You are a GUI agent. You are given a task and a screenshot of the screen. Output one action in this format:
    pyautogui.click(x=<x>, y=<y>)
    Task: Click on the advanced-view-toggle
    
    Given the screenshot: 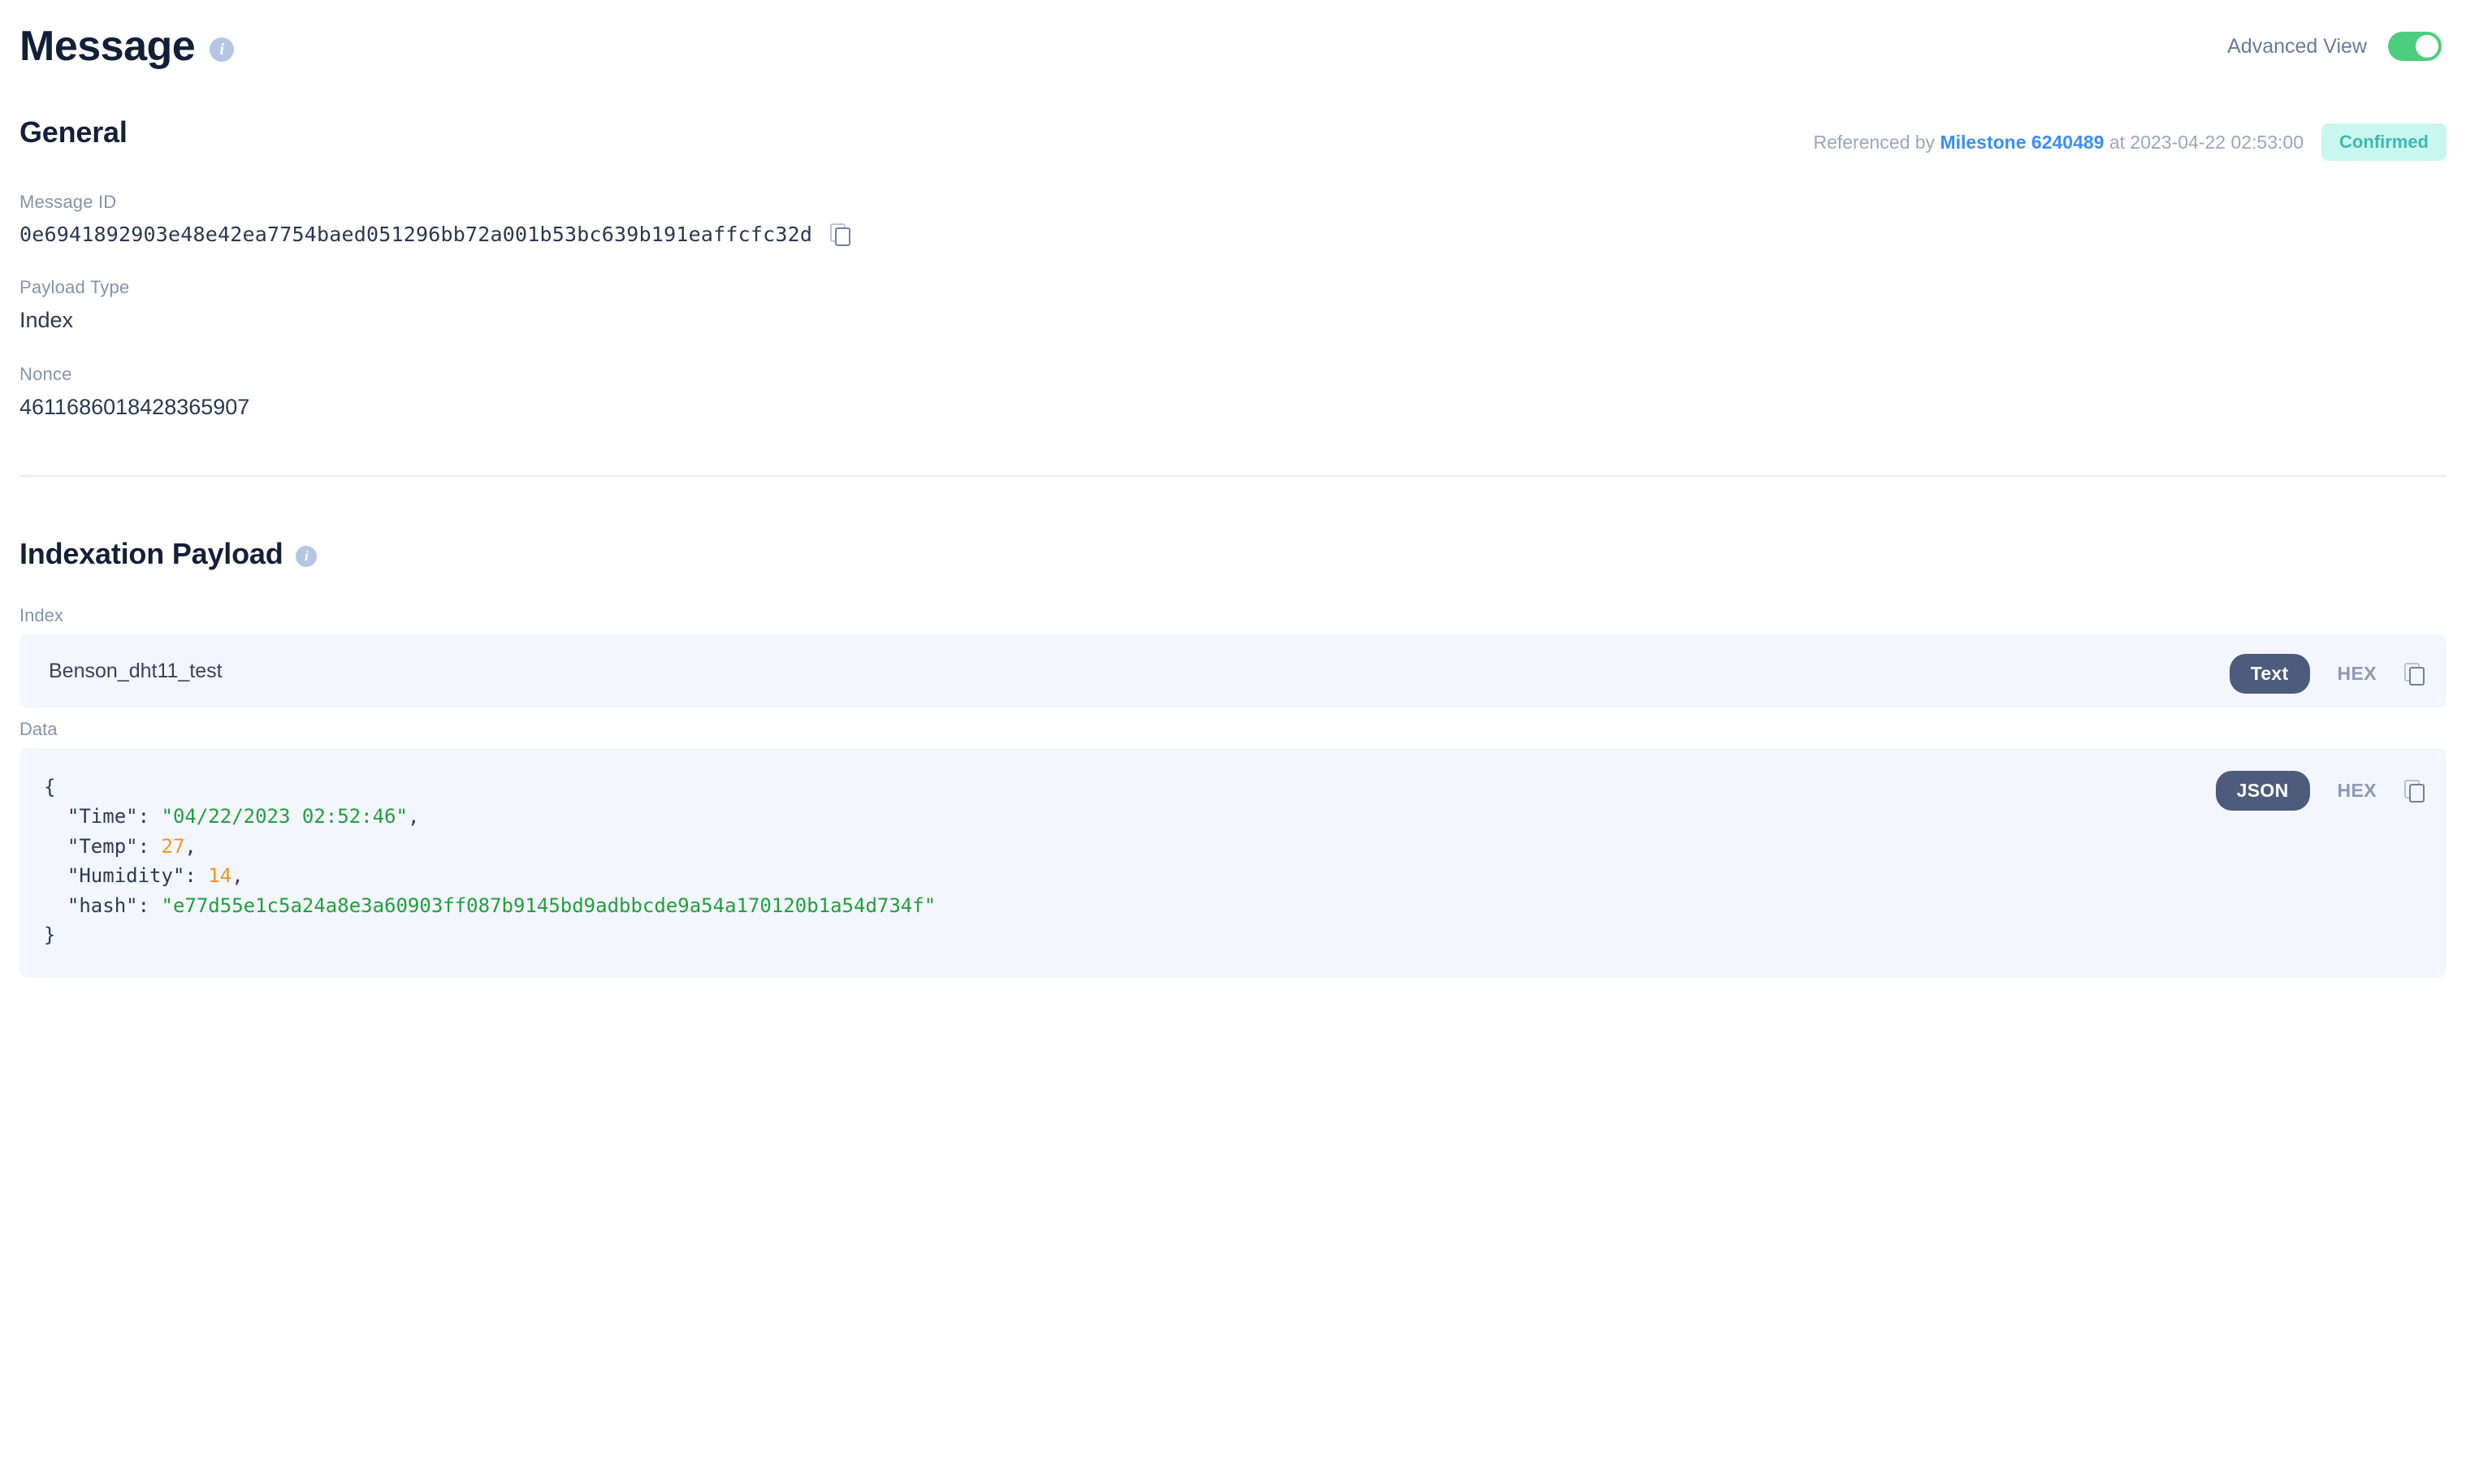 What is the action you would take?
    pyautogui.click(x=2415, y=46)
    